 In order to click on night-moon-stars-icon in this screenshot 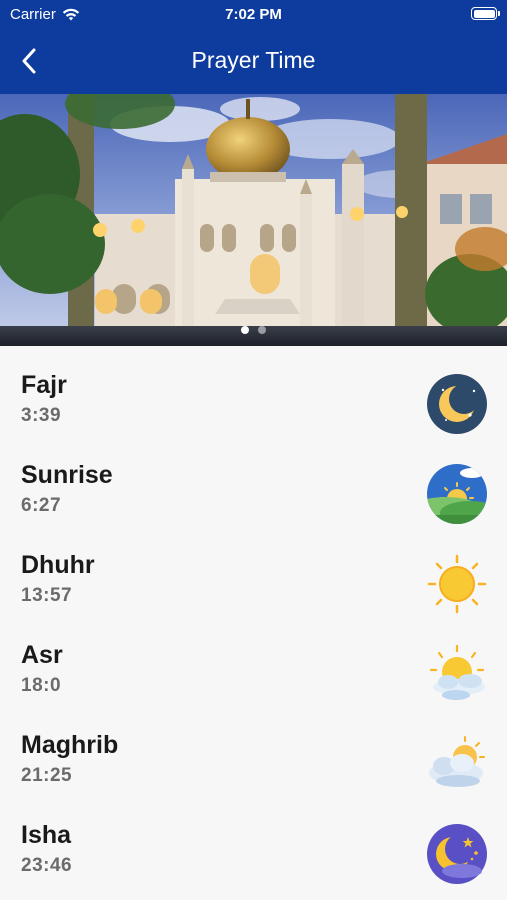, I will do `click(457, 854)`.